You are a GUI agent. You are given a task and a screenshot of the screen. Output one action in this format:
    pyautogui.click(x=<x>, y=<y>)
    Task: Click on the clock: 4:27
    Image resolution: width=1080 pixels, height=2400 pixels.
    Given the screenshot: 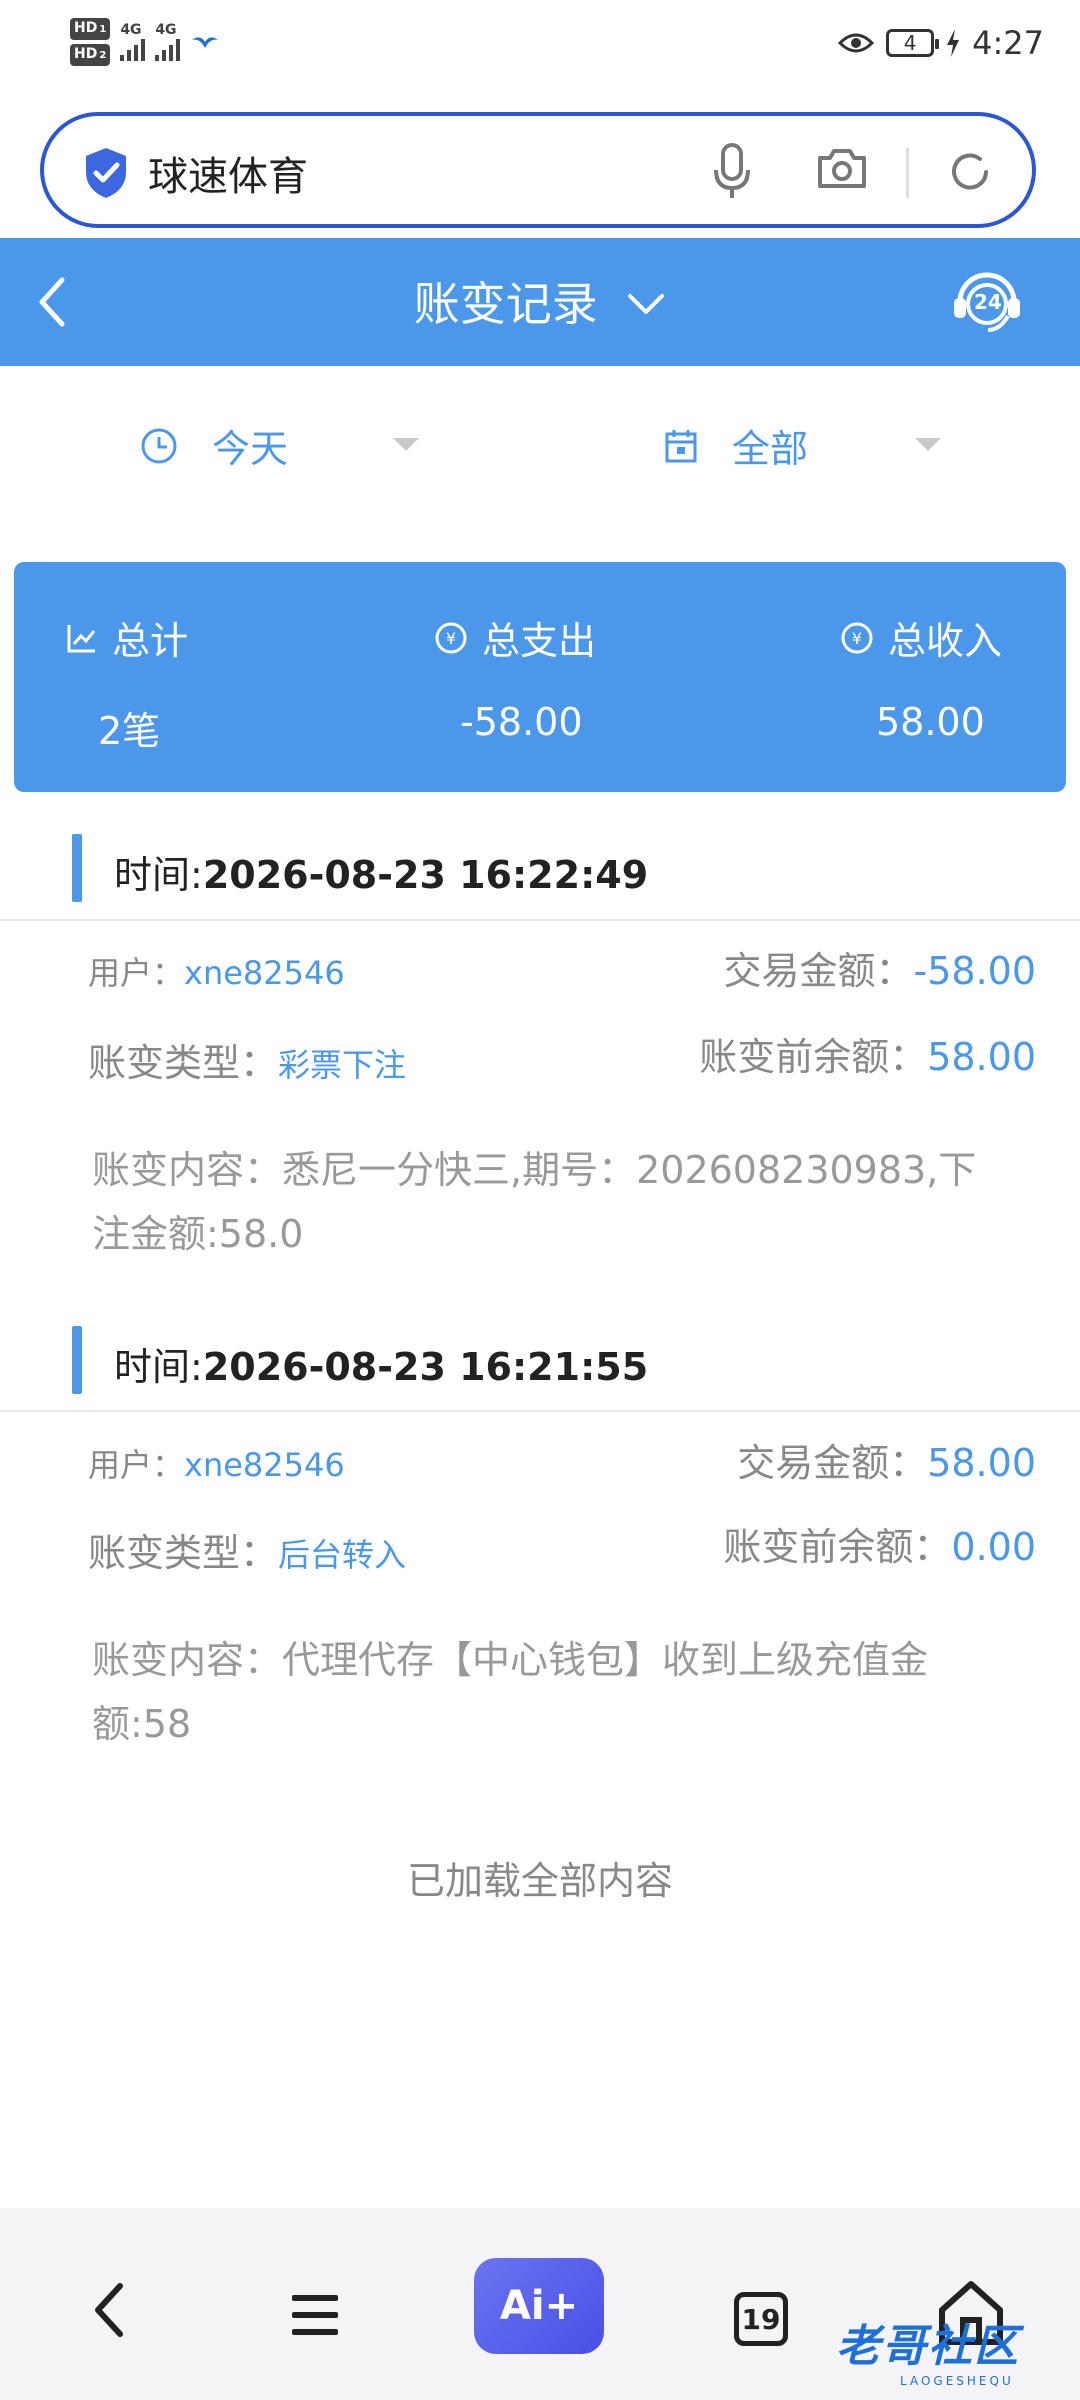 What is the action you would take?
    pyautogui.click(x=1008, y=43)
    